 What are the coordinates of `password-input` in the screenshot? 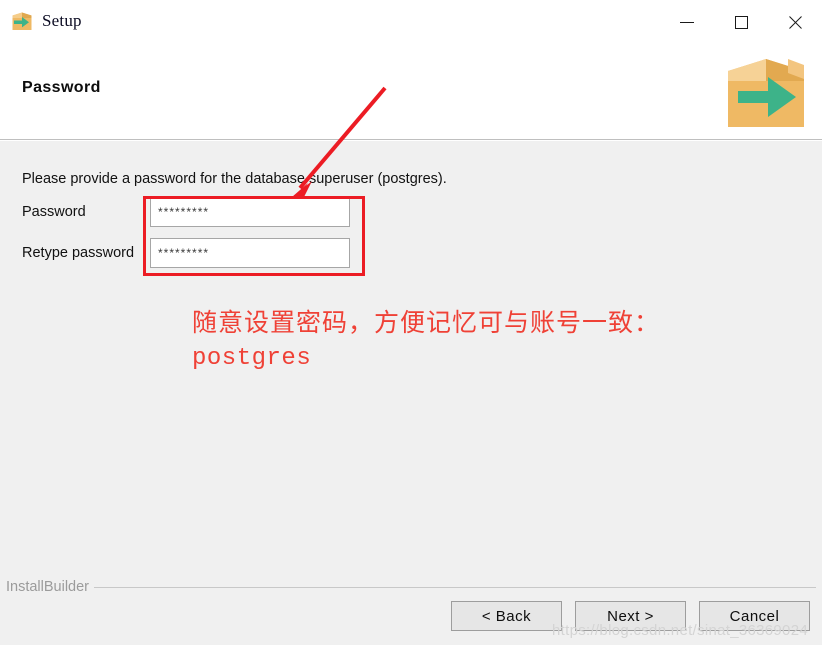 It's located at (250, 212).